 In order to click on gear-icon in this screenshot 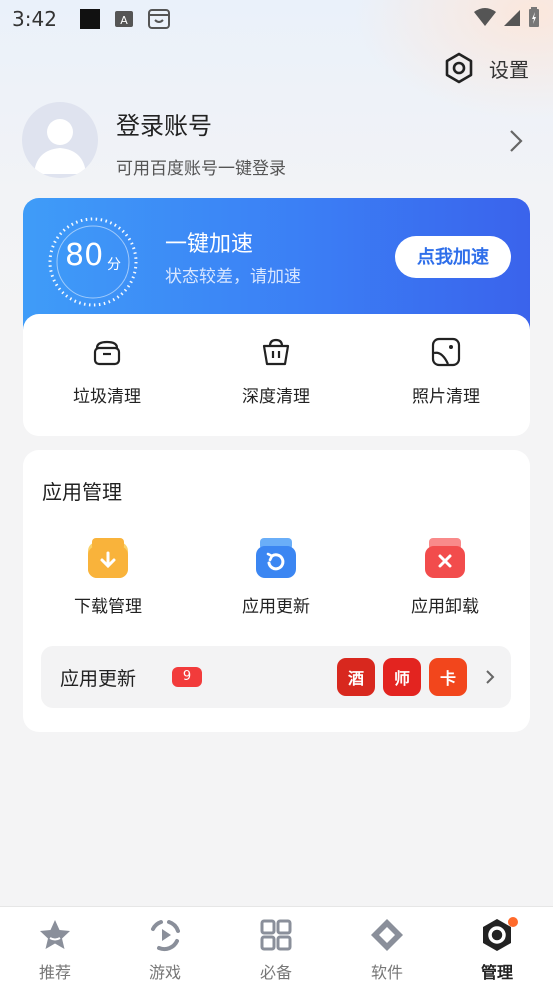, I will do `click(459, 68)`.